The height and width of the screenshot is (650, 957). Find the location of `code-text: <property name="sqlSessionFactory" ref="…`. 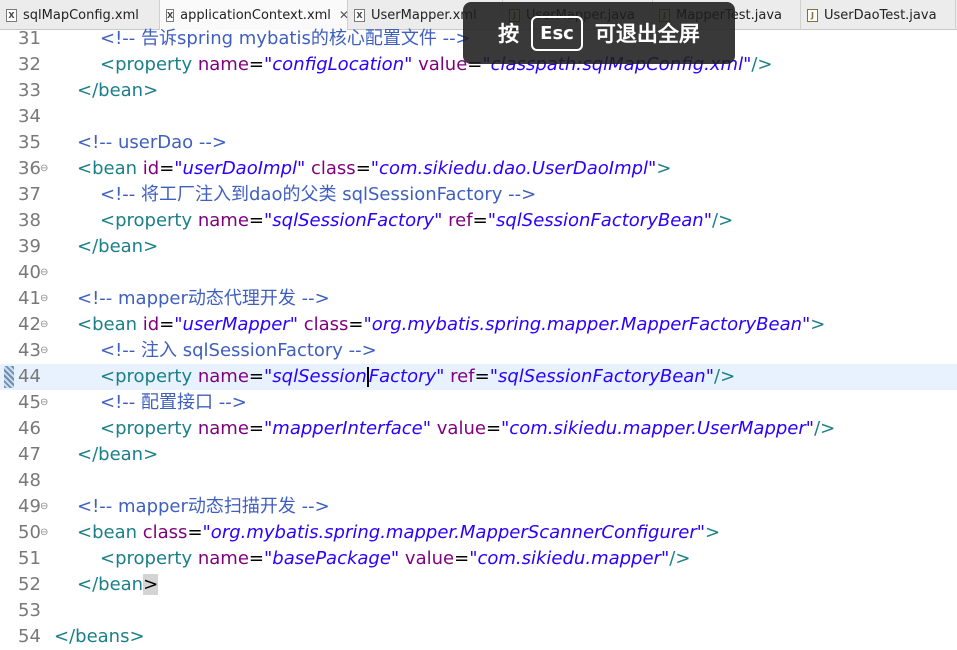

code-text: <property name="sqlSessionFactory" ref="… is located at coordinates (417, 377).